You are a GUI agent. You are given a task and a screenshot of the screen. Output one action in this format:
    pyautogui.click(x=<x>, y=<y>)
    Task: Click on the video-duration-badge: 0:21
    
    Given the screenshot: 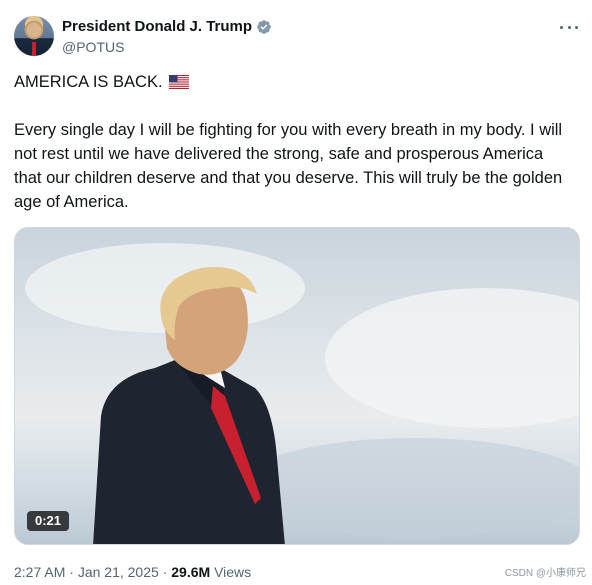 What is the action you would take?
    pyautogui.click(x=48, y=521)
    